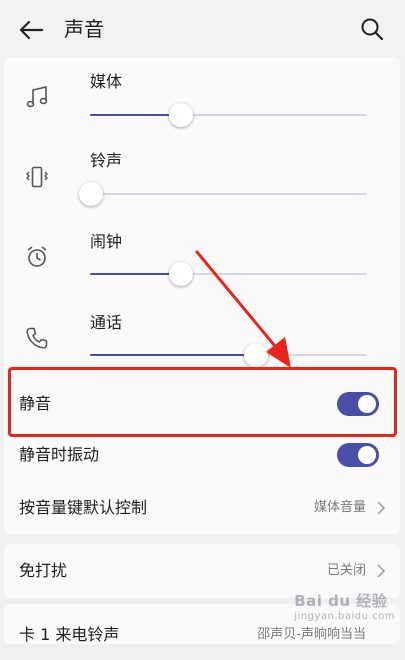  Describe the element at coordinates (43, 570) in the screenshot. I see `dnd-label: 免打扰` at that location.